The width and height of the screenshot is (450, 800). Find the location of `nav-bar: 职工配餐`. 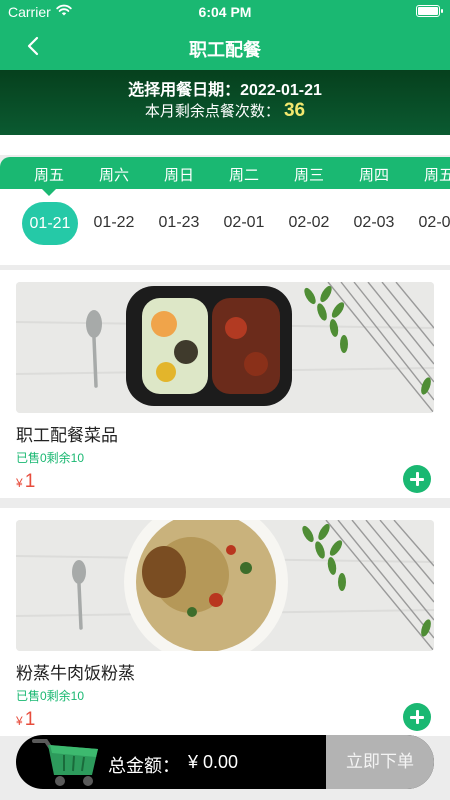

nav-bar: 职工配餐 is located at coordinates (225, 47).